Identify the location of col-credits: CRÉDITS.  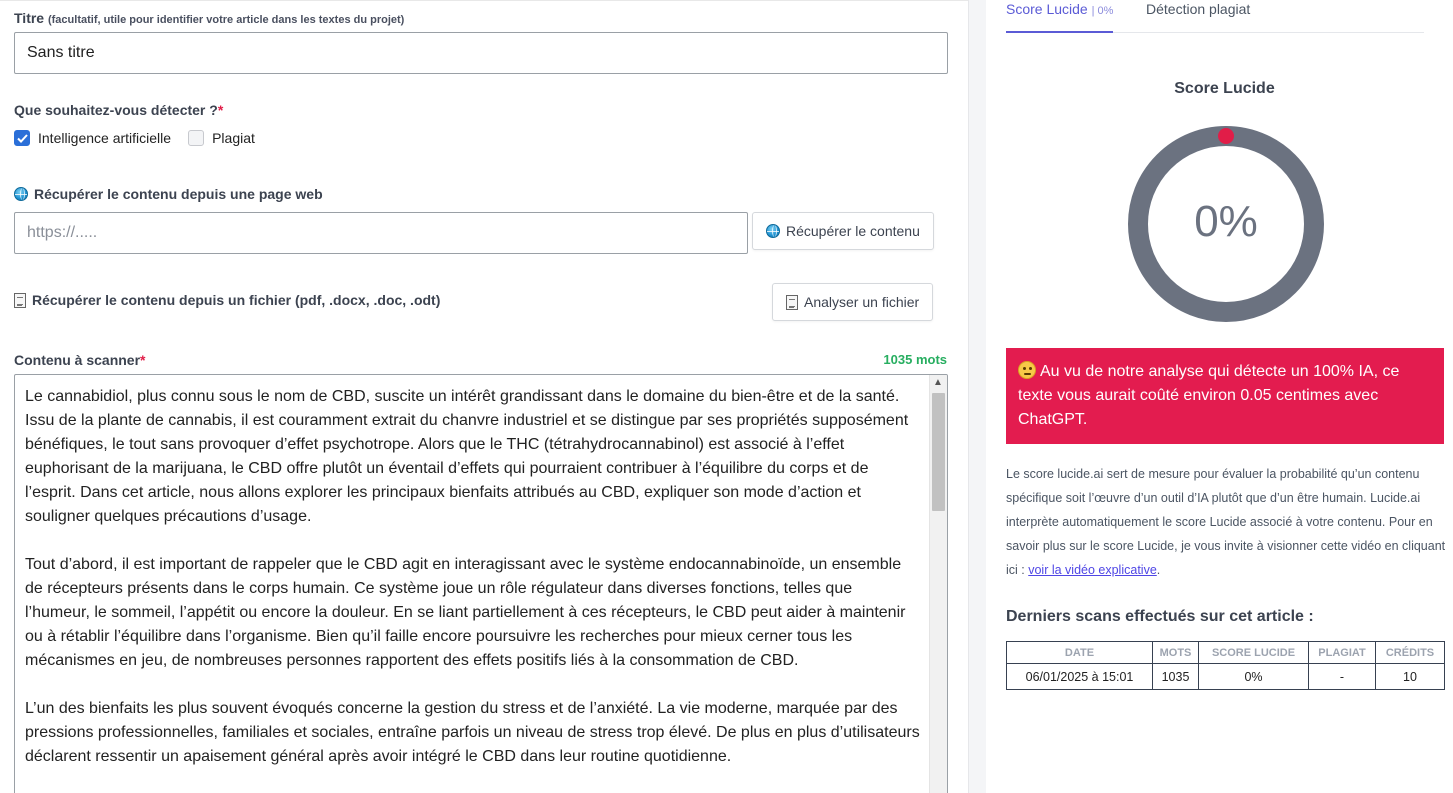
(1410, 652).